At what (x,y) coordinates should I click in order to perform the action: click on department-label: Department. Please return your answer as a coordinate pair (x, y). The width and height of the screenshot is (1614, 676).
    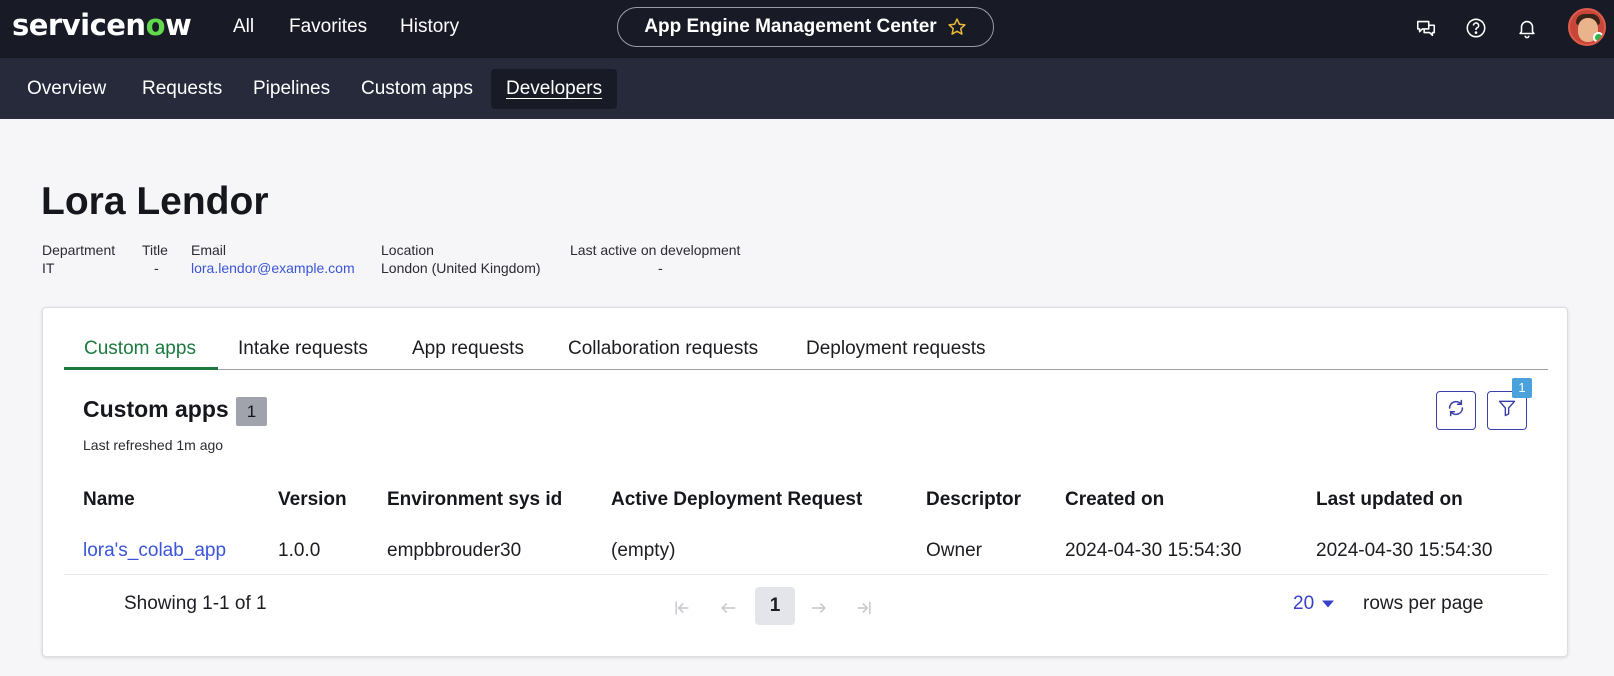
    Looking at the image, I should click on (79, 250).